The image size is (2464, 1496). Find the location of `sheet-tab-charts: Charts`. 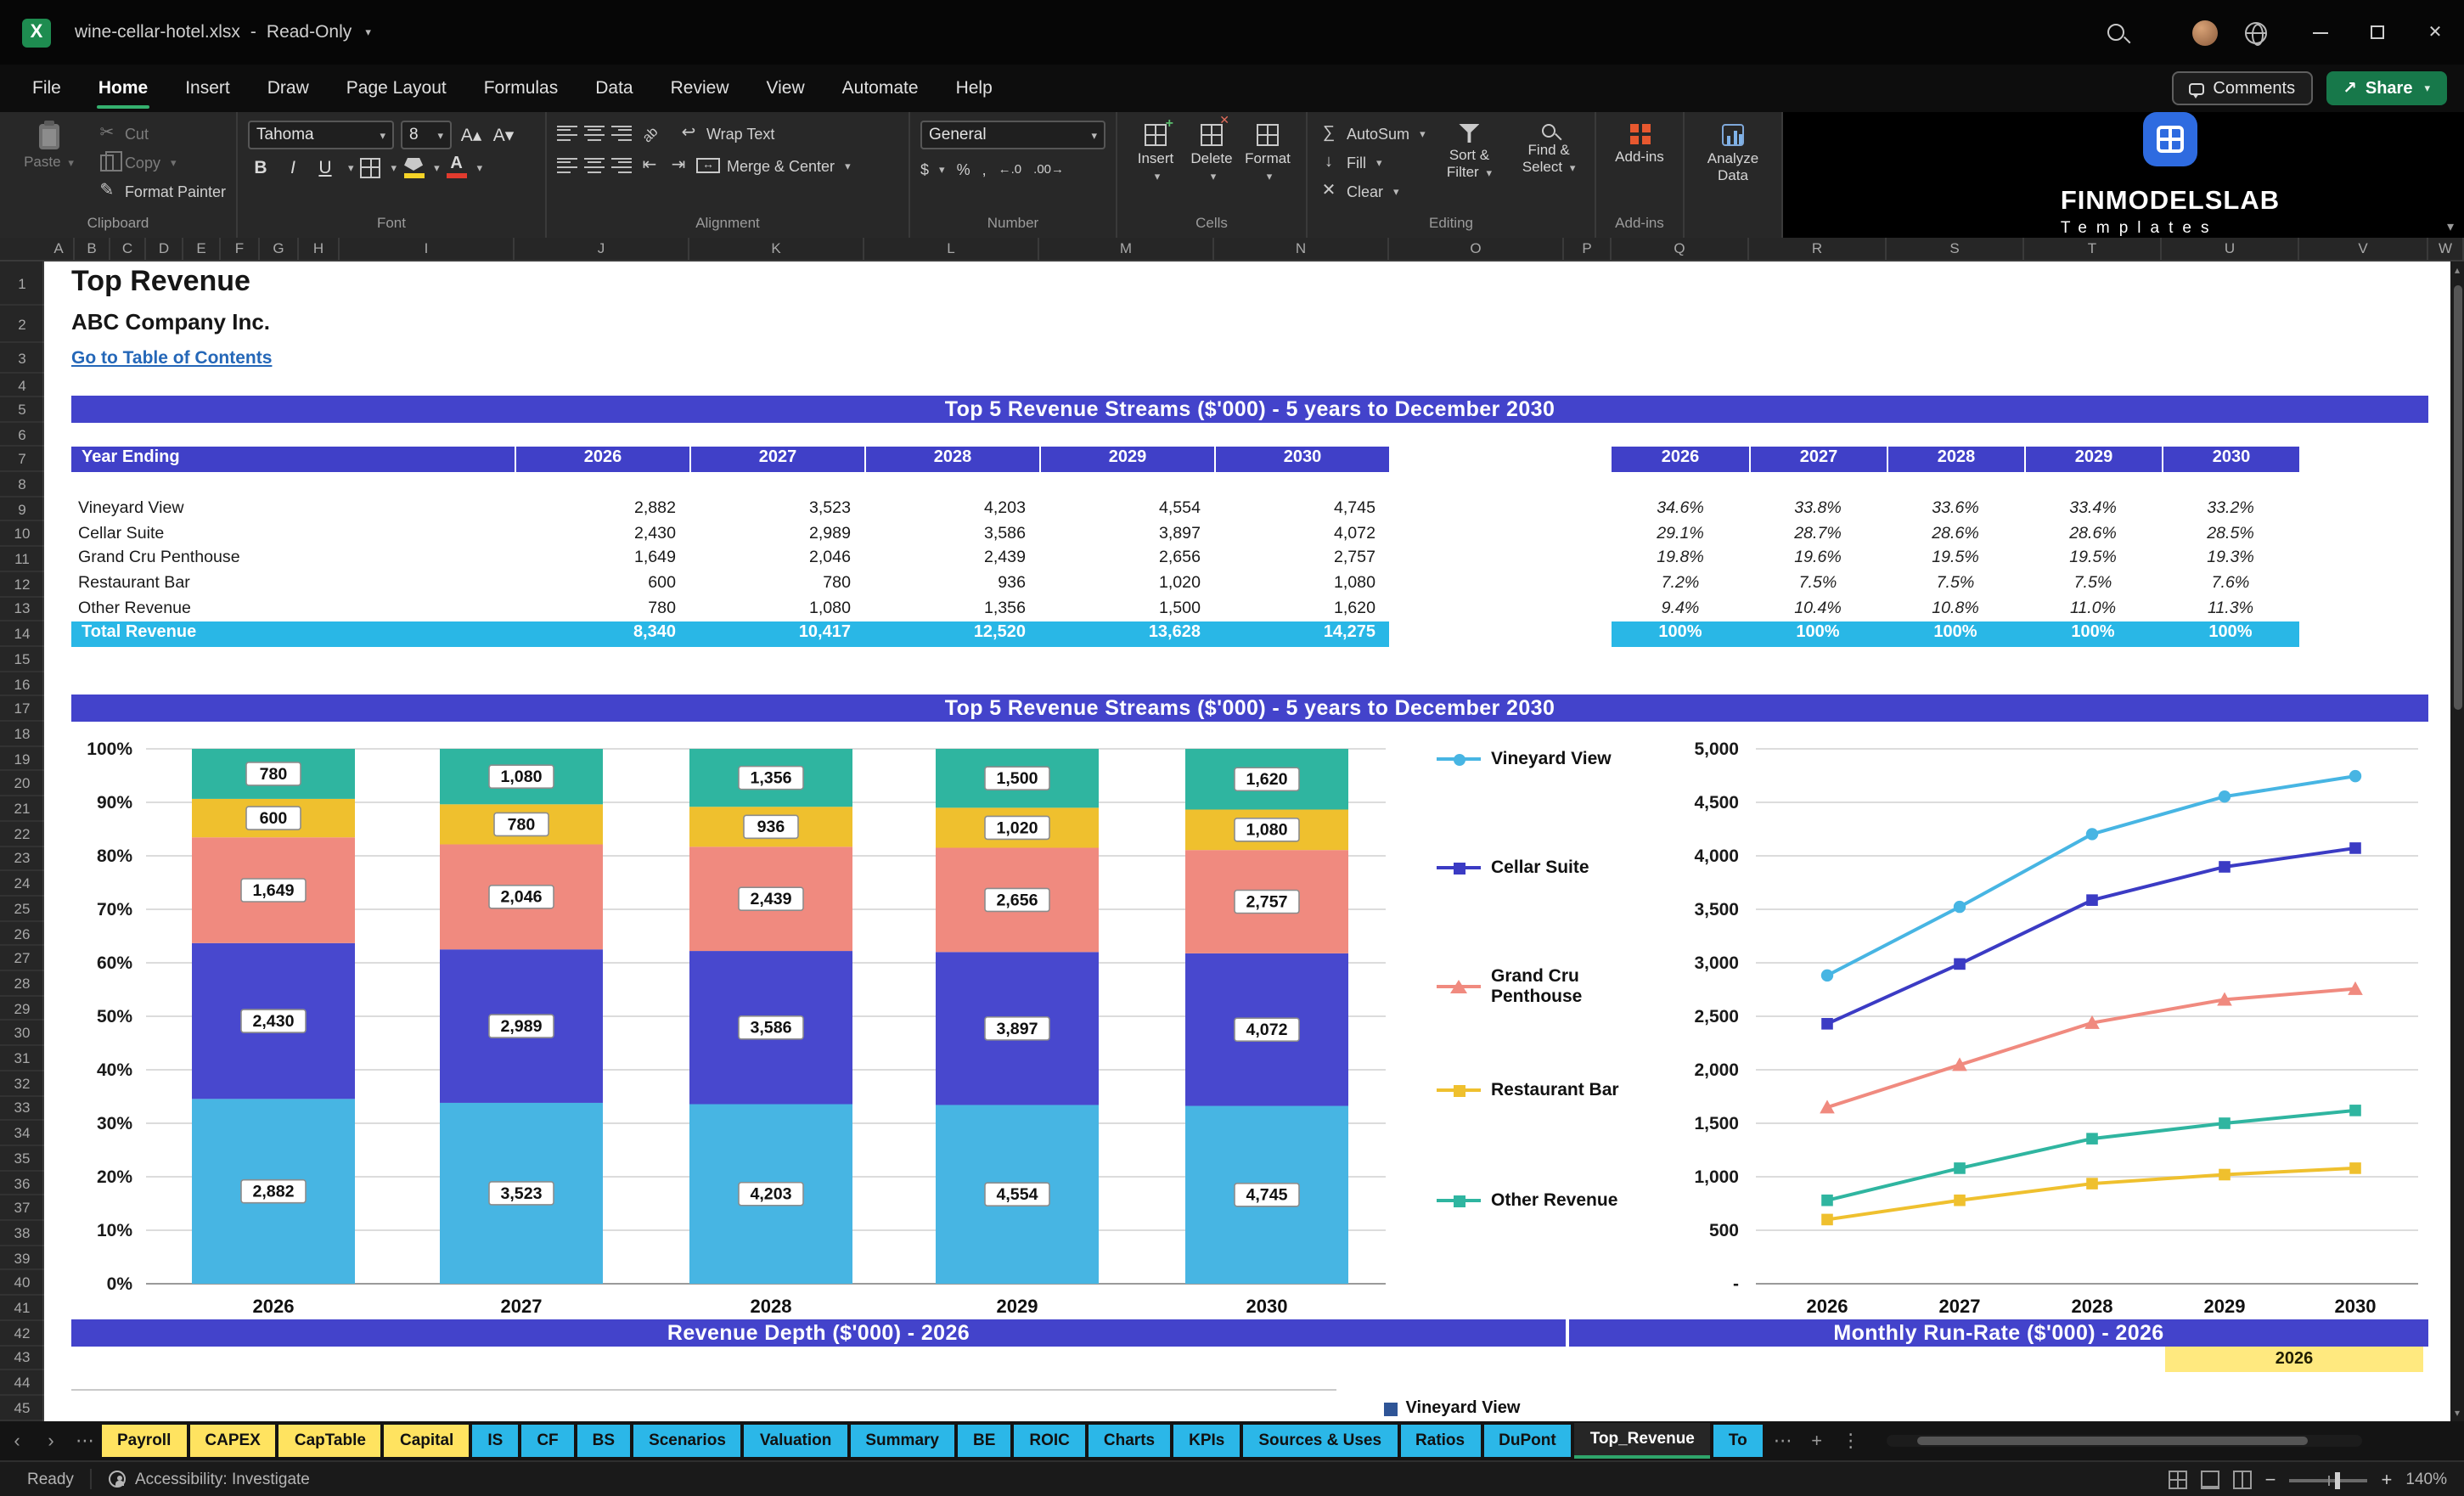

sheet-tab-charts: Charts is located at coordinates (1129, 1441).